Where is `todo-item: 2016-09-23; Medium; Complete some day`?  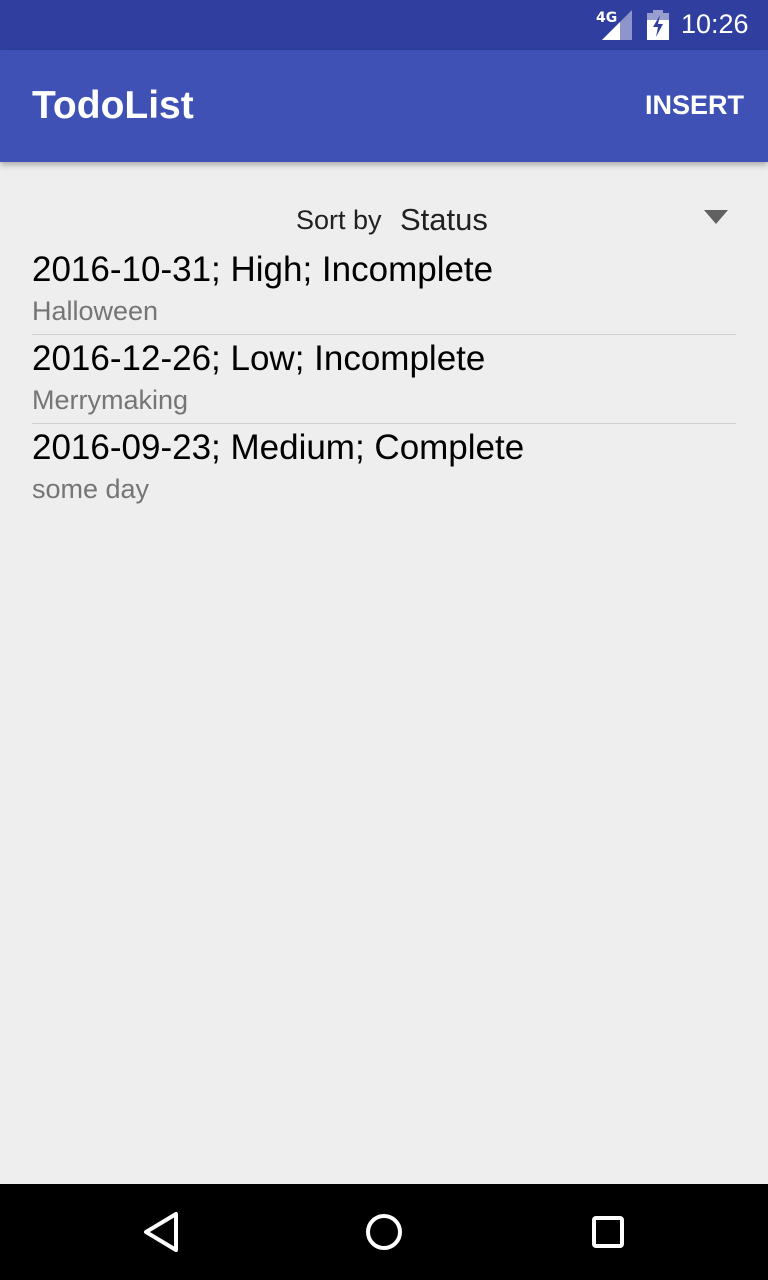
todo-item: 2016-09-23; Medium; Complete some day is located at coordinates (384, 468).